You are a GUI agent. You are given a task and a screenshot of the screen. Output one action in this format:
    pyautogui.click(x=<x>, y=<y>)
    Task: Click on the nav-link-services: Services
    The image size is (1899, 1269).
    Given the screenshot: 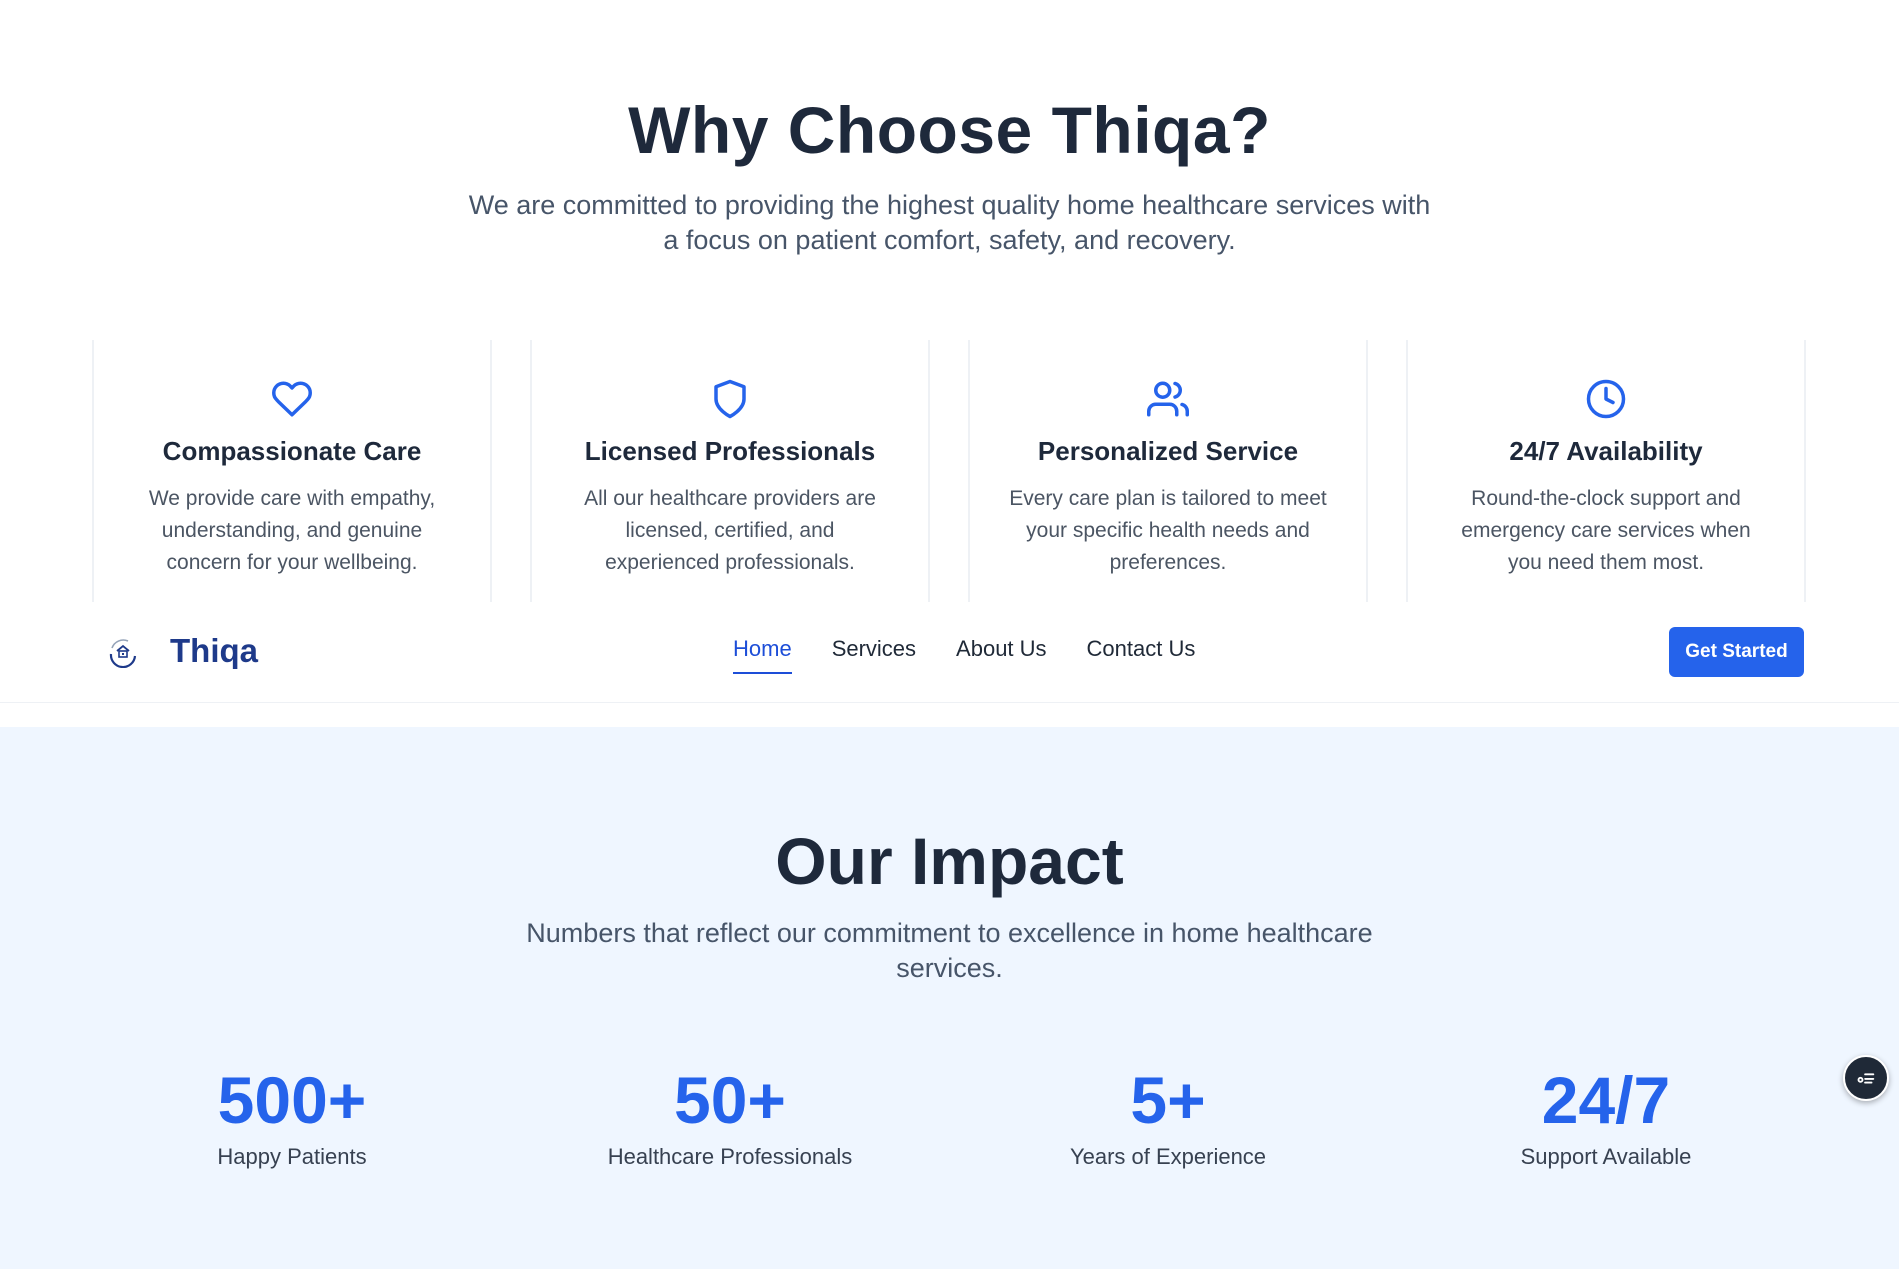 What is the action you would take?
    pyautogui.click(x=874, y=655)
    